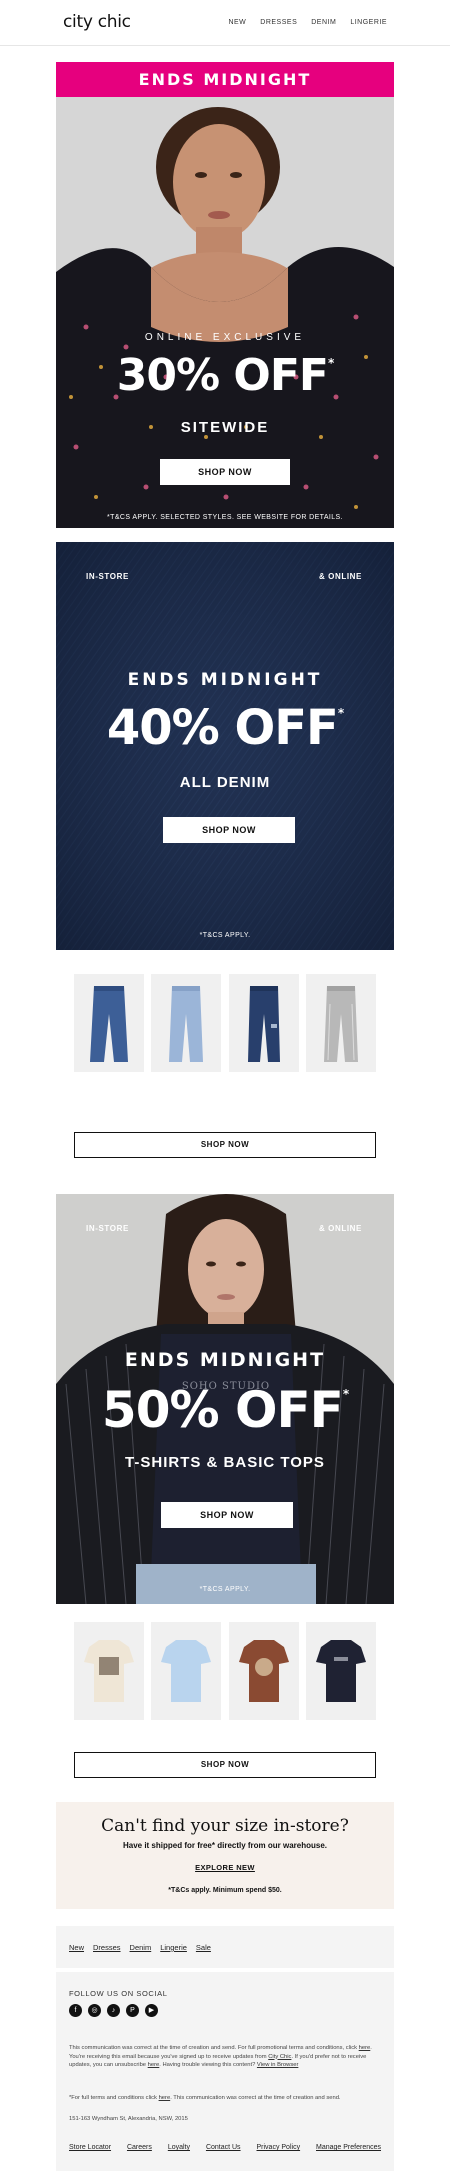 The width and height of the screenshot is (450, 2177). What do you see at coordinates (225, 1765) in the screenshot?
I see `shop-now-tees-button: SHOP NOW` at bounding box center [225, 1765].